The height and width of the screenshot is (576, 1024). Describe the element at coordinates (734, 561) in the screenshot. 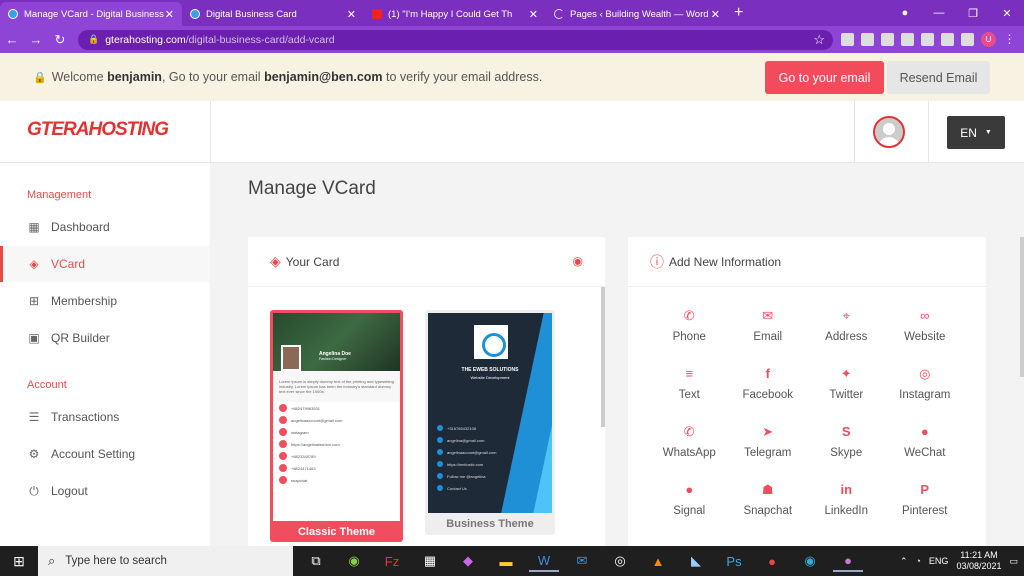

I see `photoshop-icon: Ps` at that location.